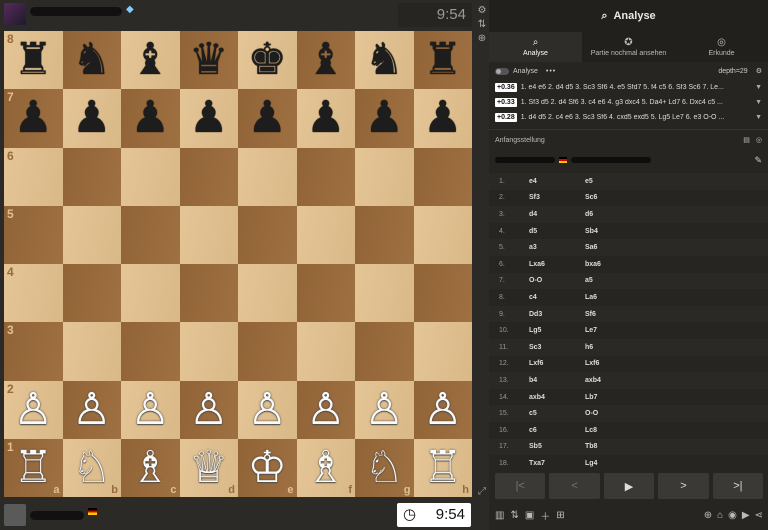 This screenshot has width=768, height=530. I want to click on analysis-icon: ⊕, so click(482, 39).